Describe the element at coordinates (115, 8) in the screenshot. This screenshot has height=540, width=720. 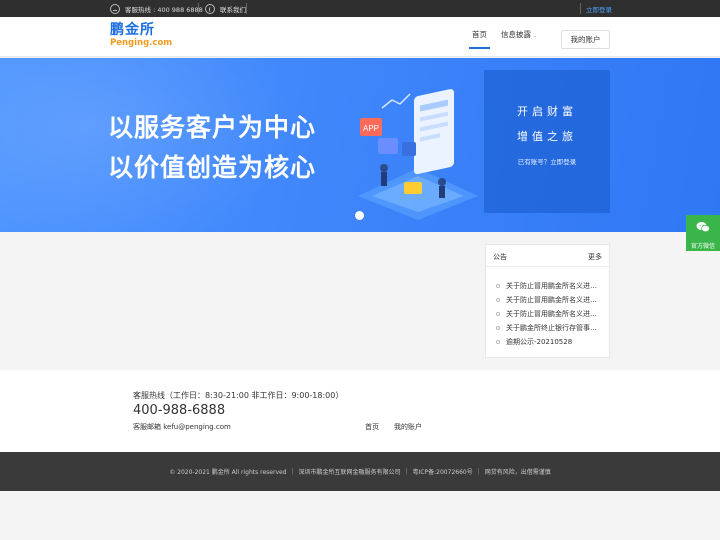
I see `headset-icon` at that location.